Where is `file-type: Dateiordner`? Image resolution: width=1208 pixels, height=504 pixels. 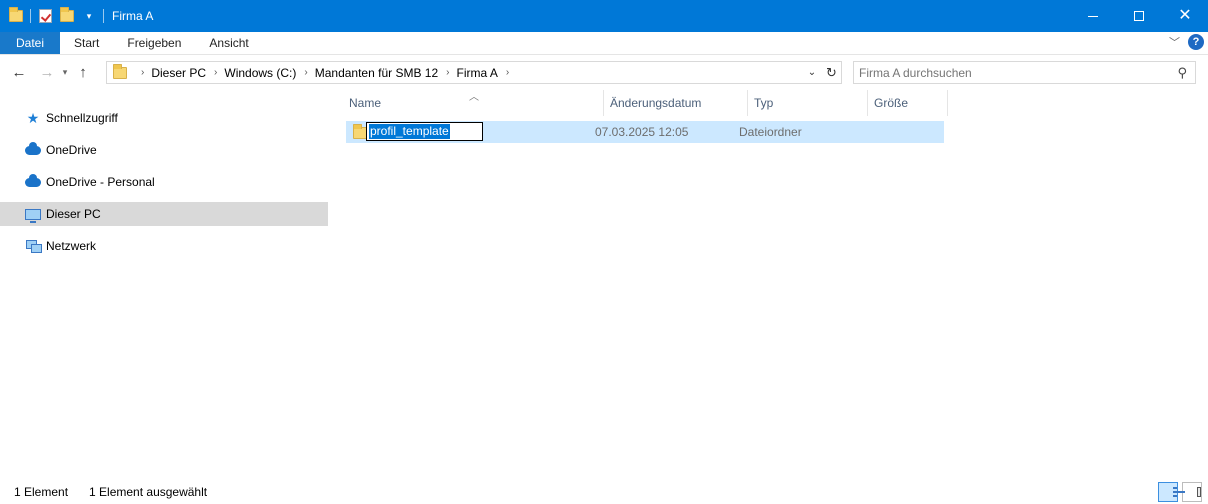 file-type: Dateiordner is located at coordinates (770, 132).